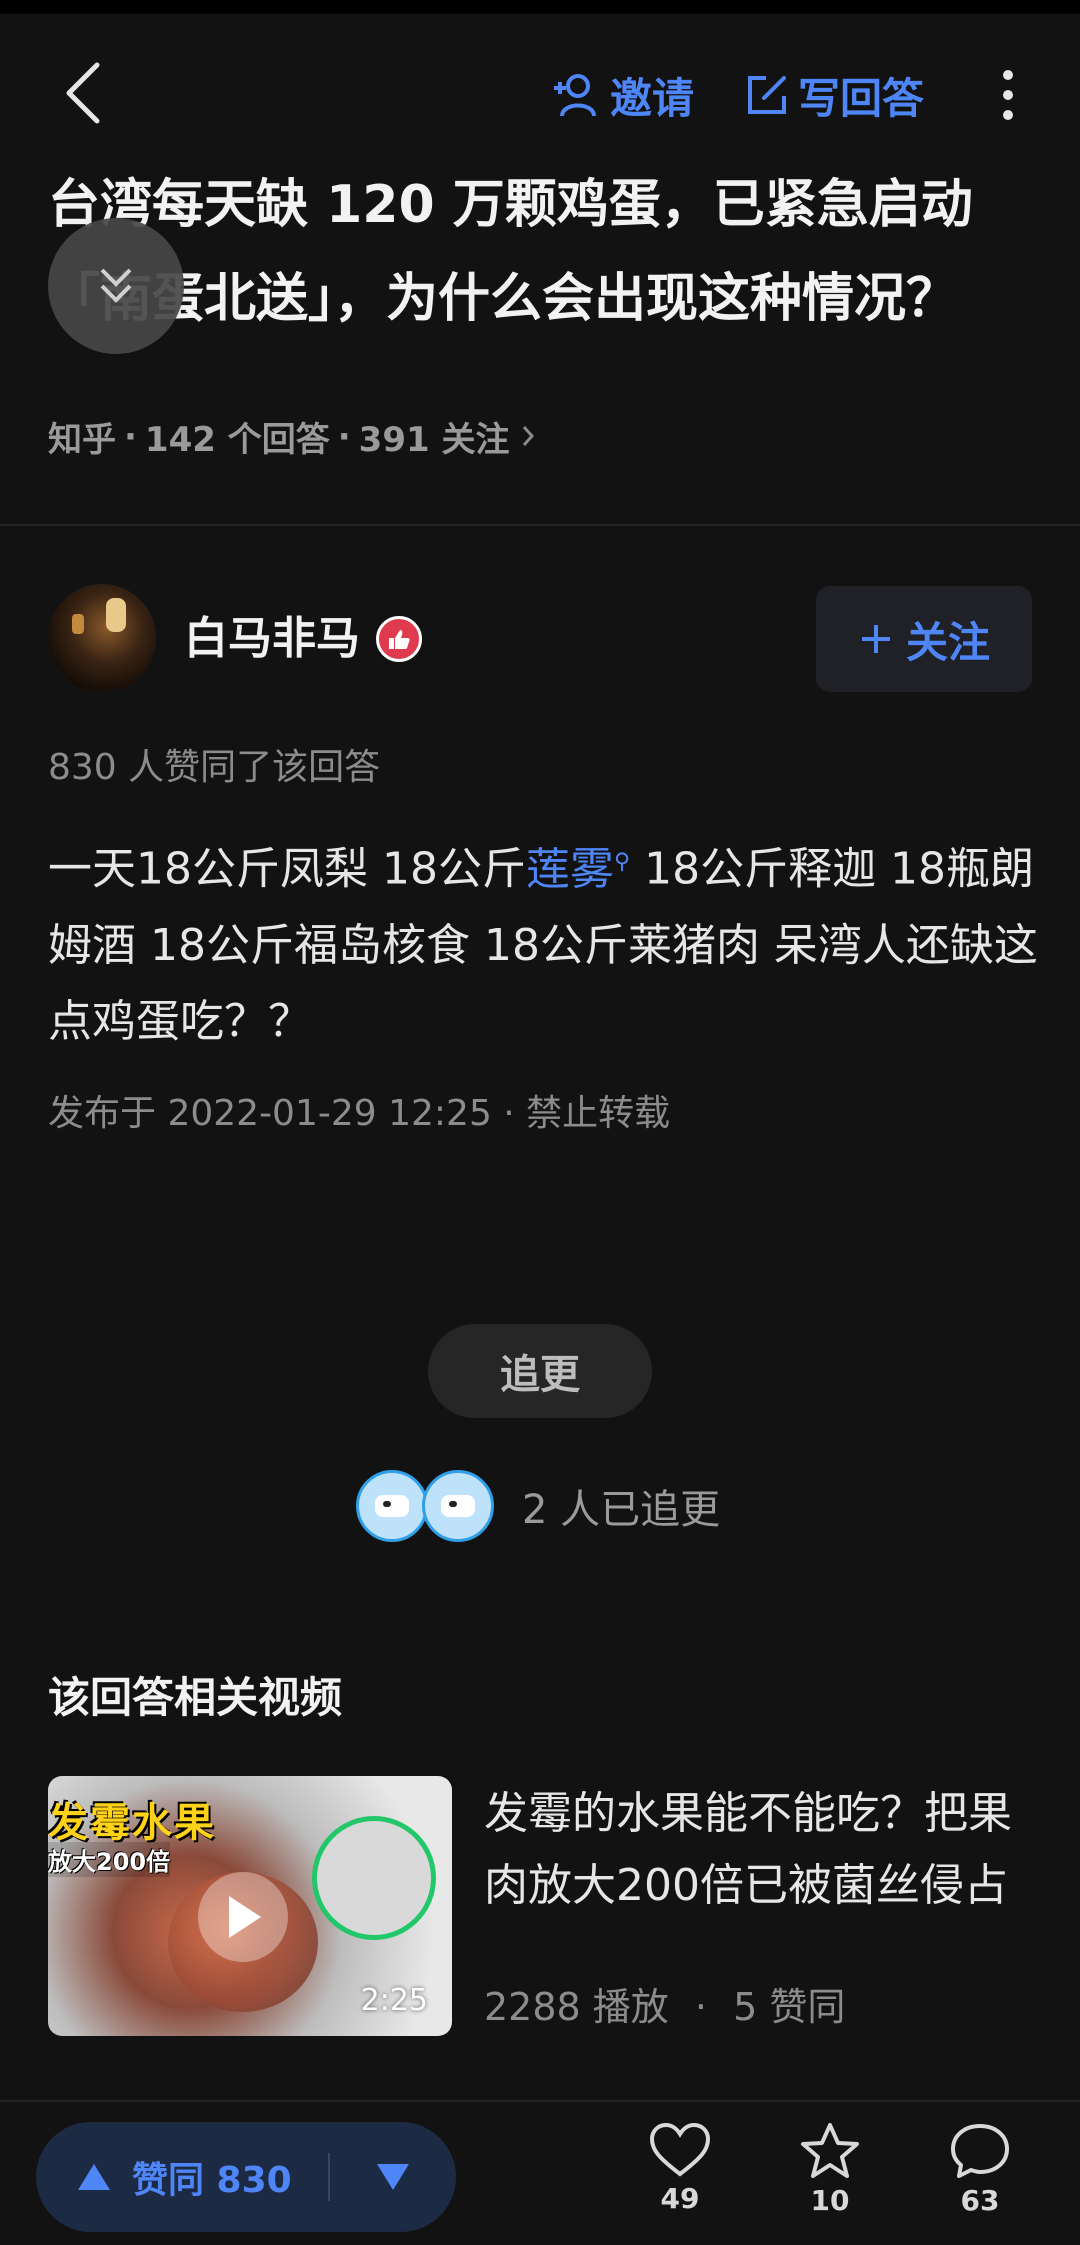  Describe the element at coordinates (540, 525) in the screenshot. I see `section-divider` at that location.